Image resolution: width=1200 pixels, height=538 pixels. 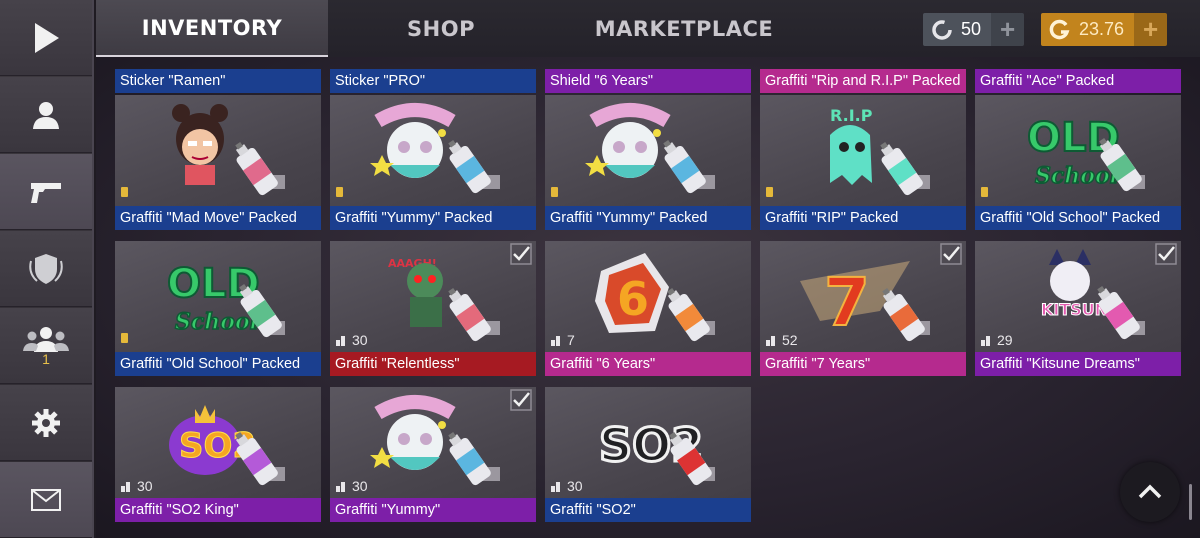 I want to click on inventory-item: Sticker "PRO", so click(x=433, y=78).